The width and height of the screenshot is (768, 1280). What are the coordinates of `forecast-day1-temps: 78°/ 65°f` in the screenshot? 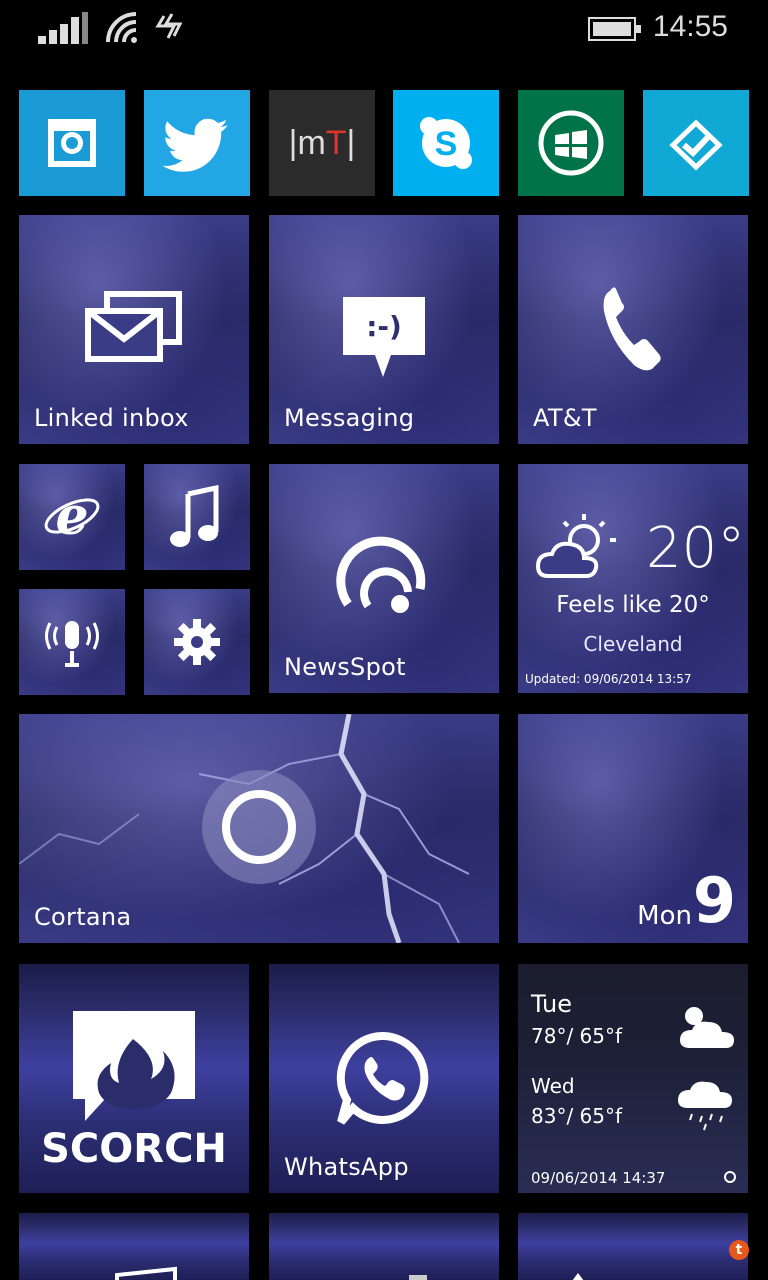 It's located at (577, 1036).